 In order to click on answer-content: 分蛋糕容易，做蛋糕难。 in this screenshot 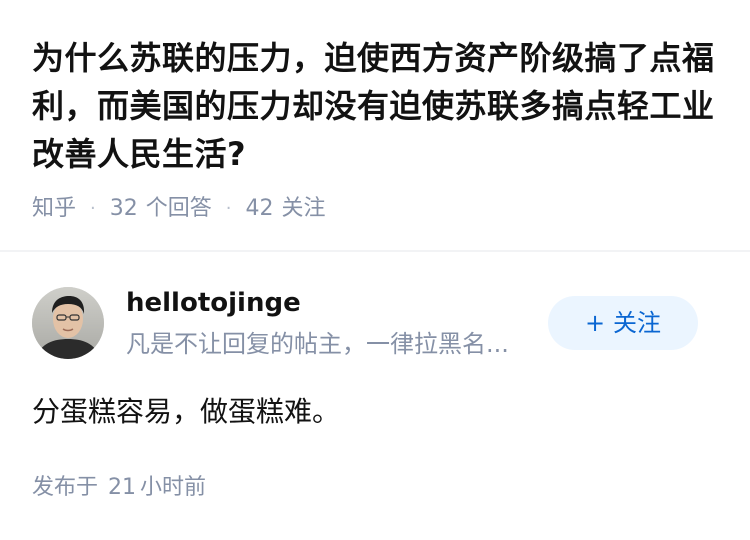, I will do `click(186, 412)`.